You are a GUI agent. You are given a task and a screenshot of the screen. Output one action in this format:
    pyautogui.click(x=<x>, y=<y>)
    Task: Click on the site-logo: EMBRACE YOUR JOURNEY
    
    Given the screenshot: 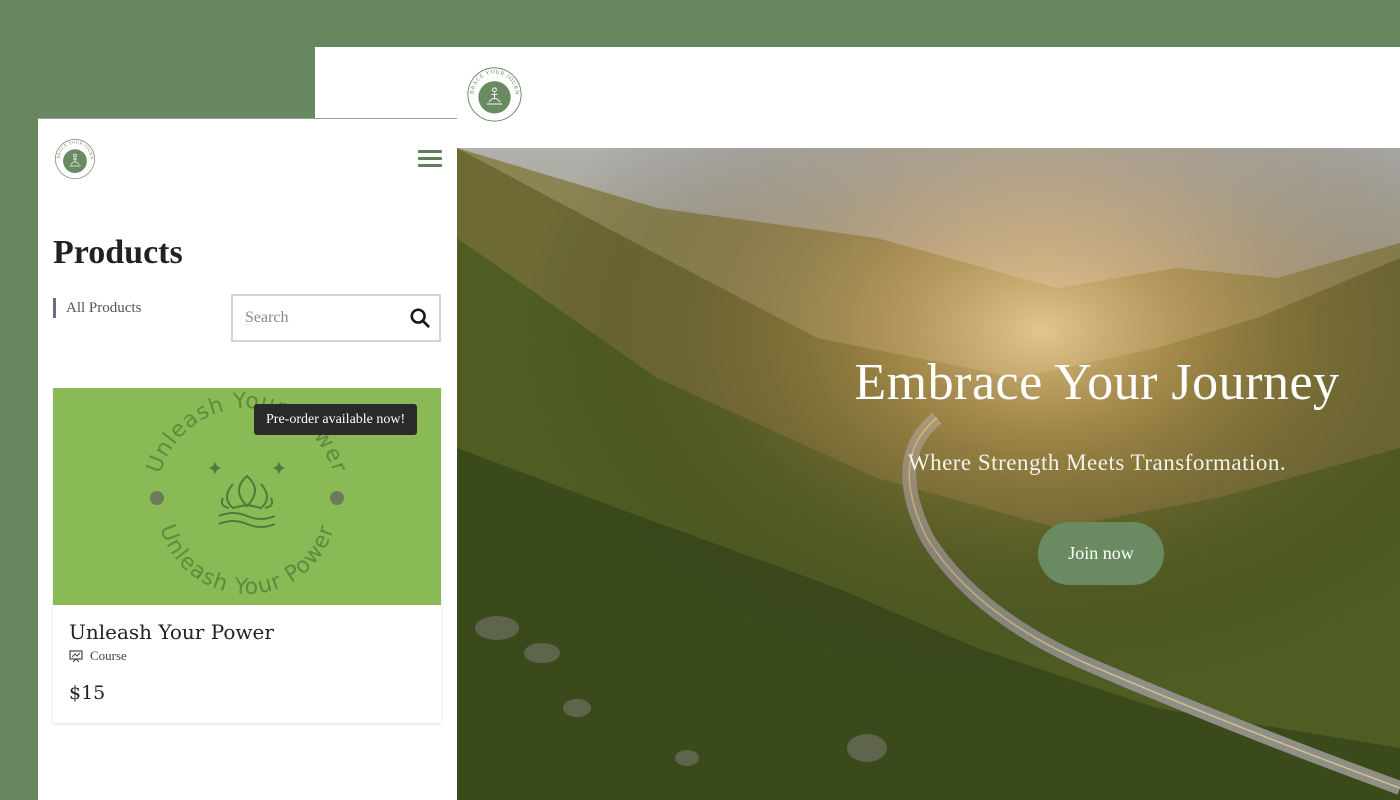 What is the action you would take?
    pyautogui.click(x=494, y=94)
    